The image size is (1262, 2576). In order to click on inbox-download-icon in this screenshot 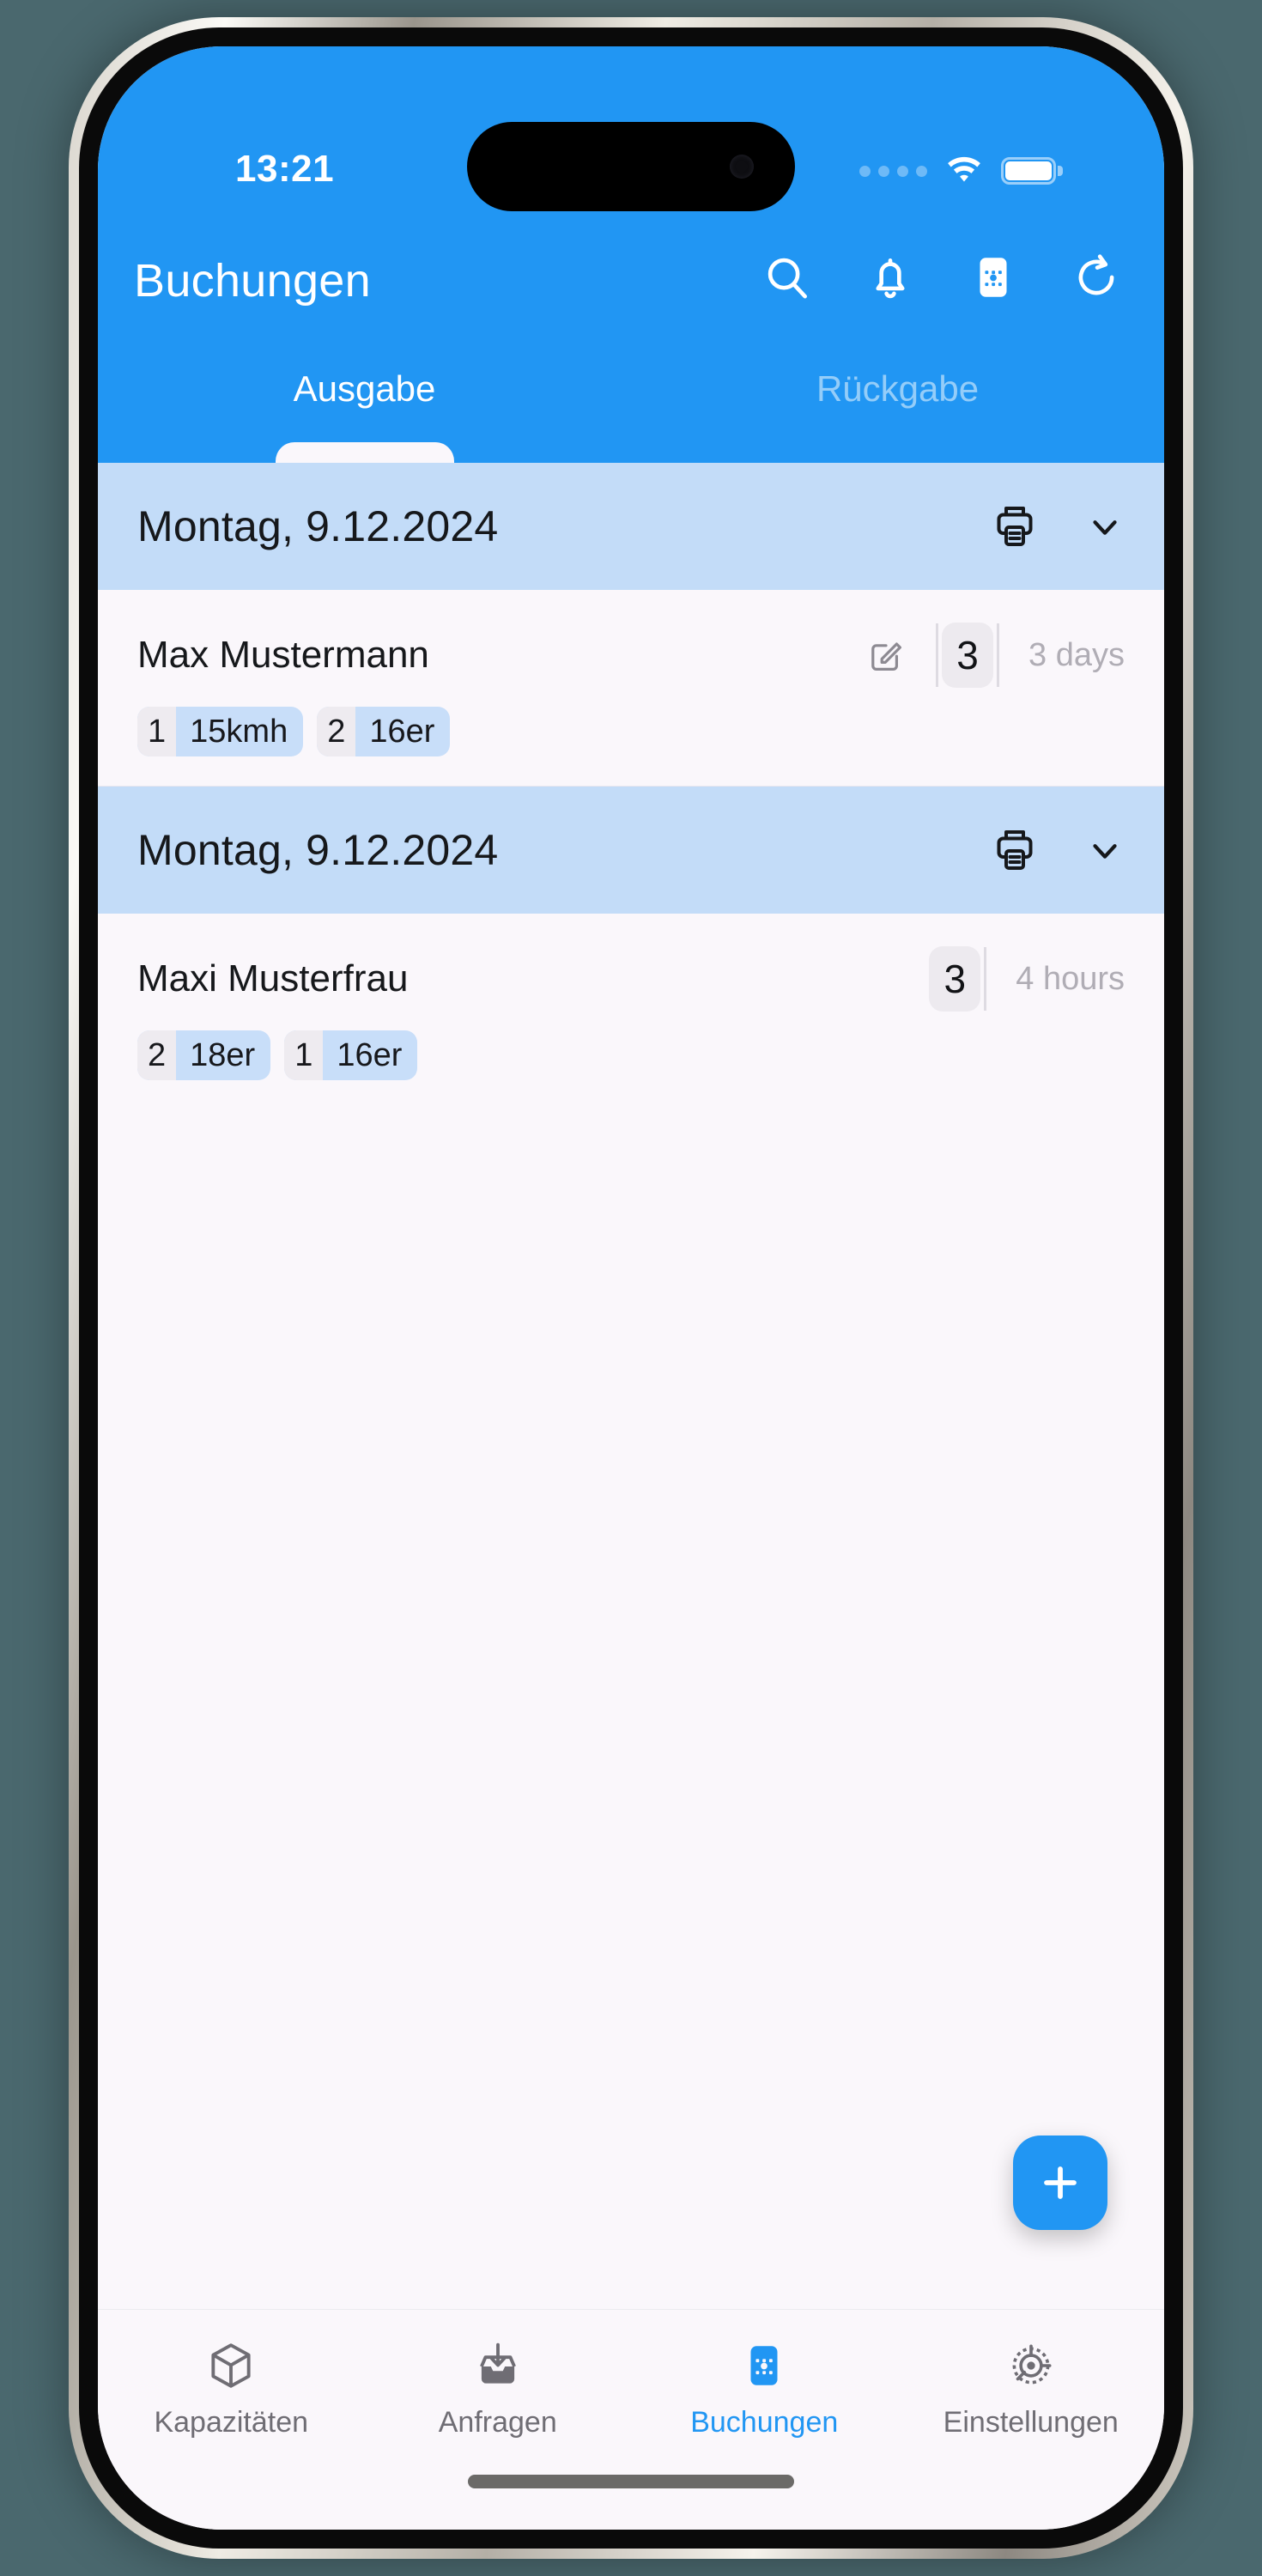, I will do `click(497, 2363)`.